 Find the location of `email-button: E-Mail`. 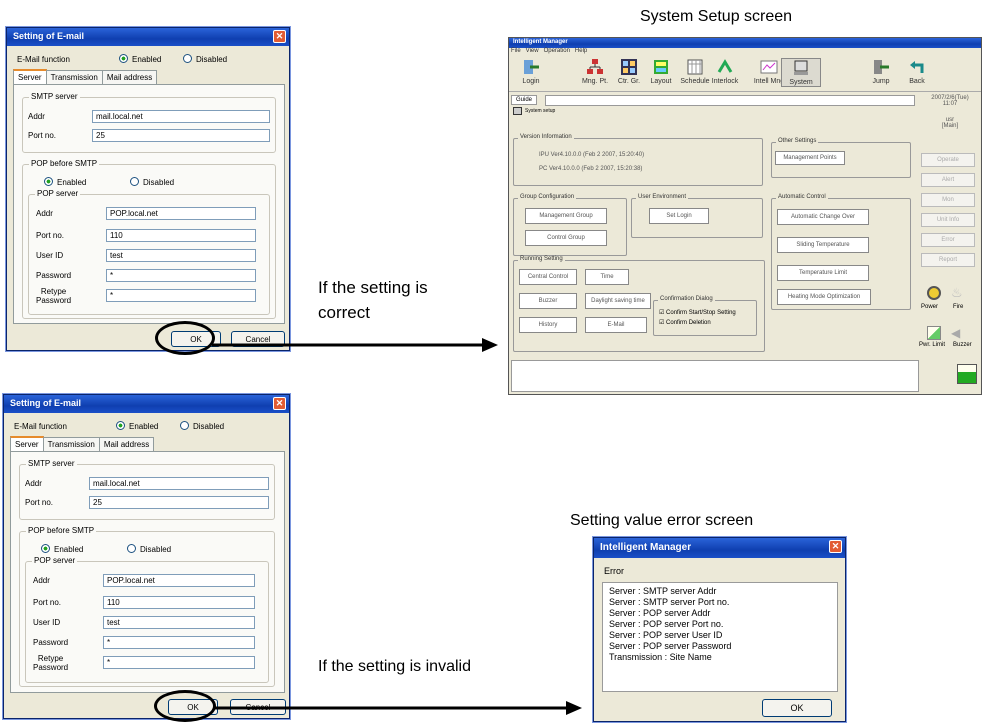

email-button: E-Mail is located at coordinates (616, 325).